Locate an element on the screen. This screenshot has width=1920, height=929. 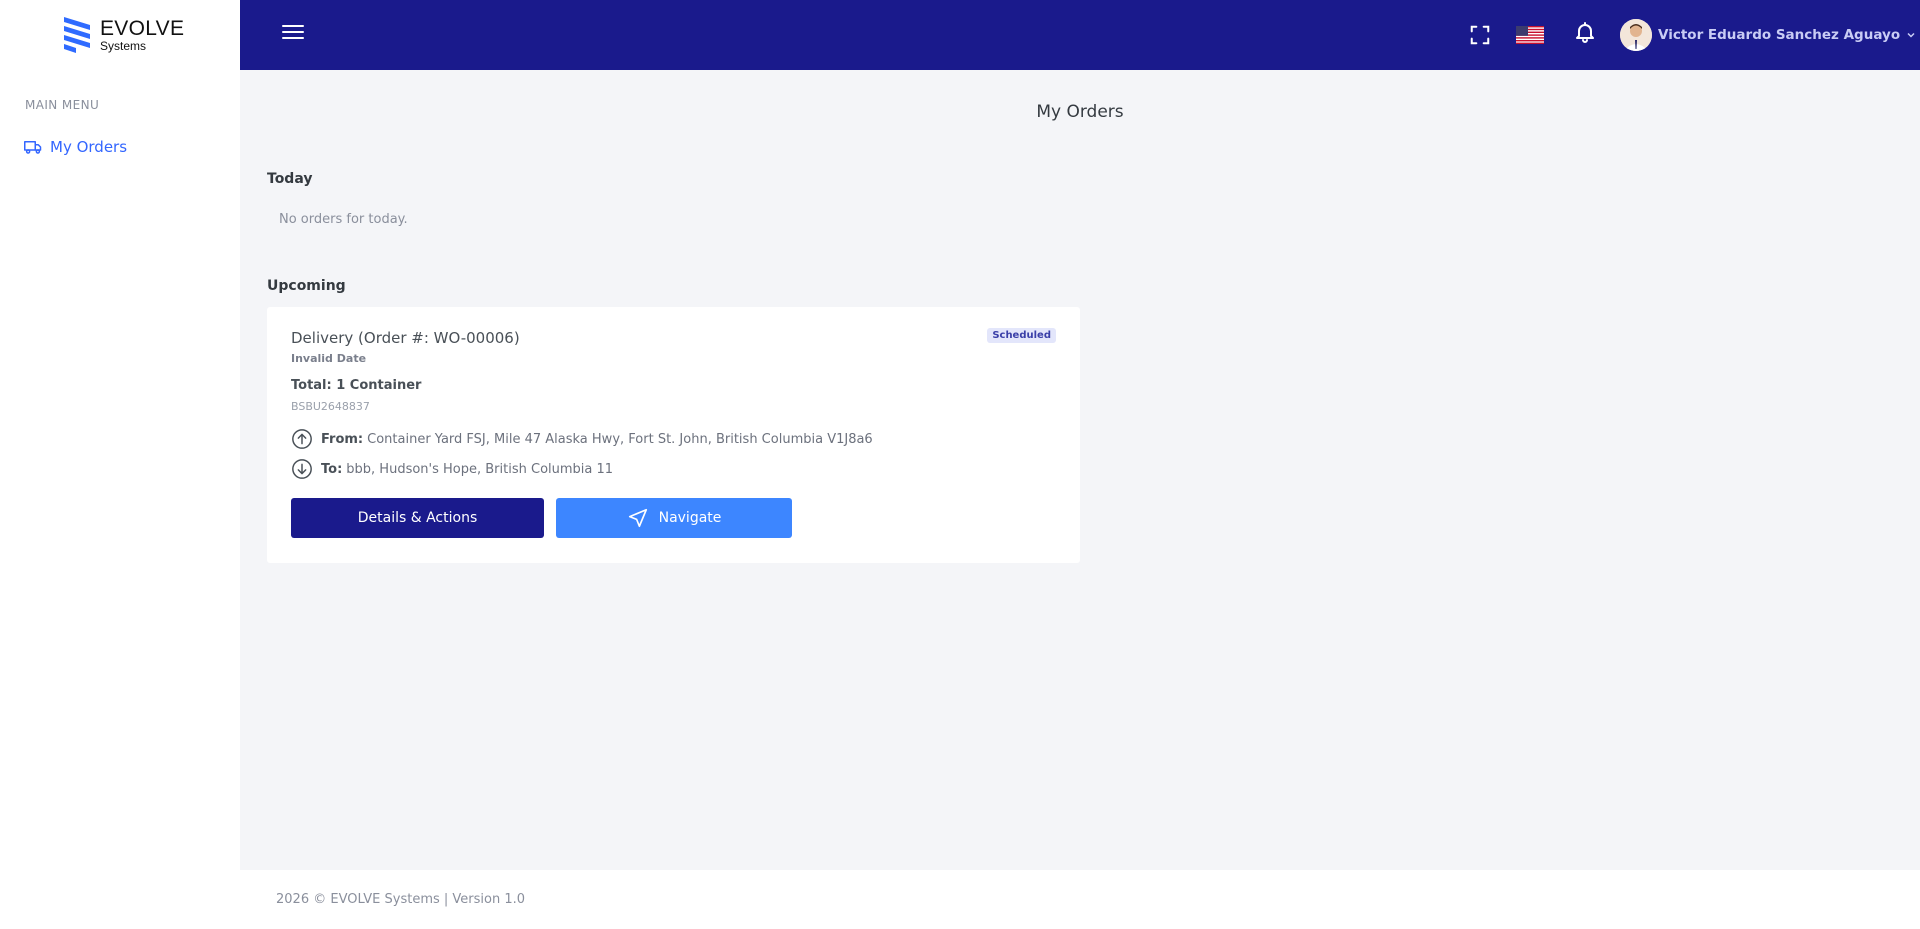
sidebar-item-my-orders: My Orders is located at coordinates (75, 147).